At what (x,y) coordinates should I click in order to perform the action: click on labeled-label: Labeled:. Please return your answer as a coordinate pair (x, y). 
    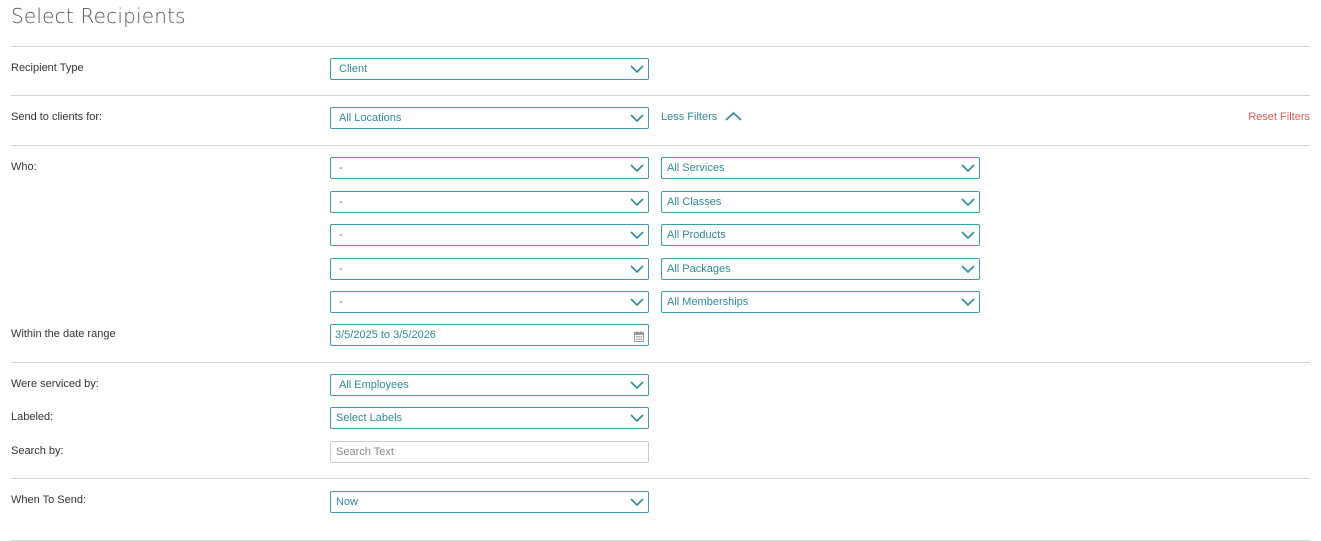
    Looking at the image, I should click on (32, 417).